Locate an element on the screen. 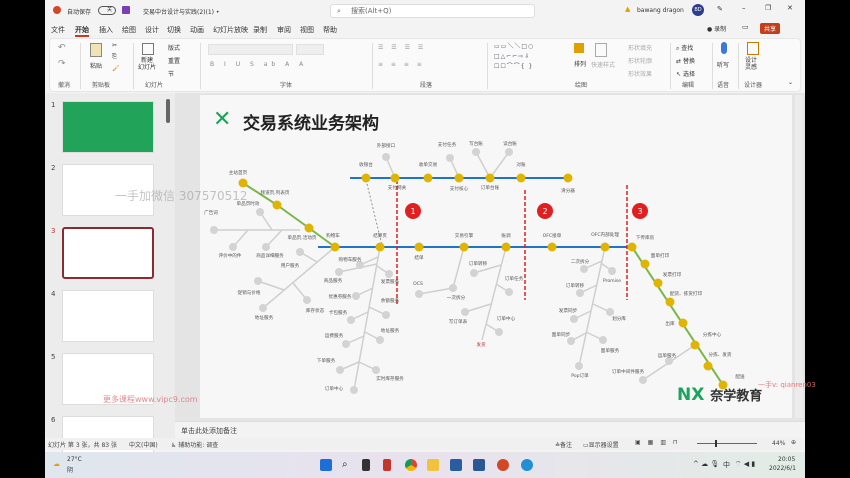  paste-icon is located at coordinates (96, 50).